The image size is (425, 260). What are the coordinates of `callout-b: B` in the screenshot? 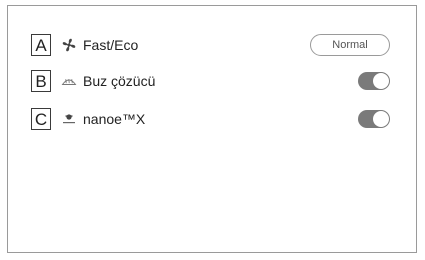 It's located at (41, 81).